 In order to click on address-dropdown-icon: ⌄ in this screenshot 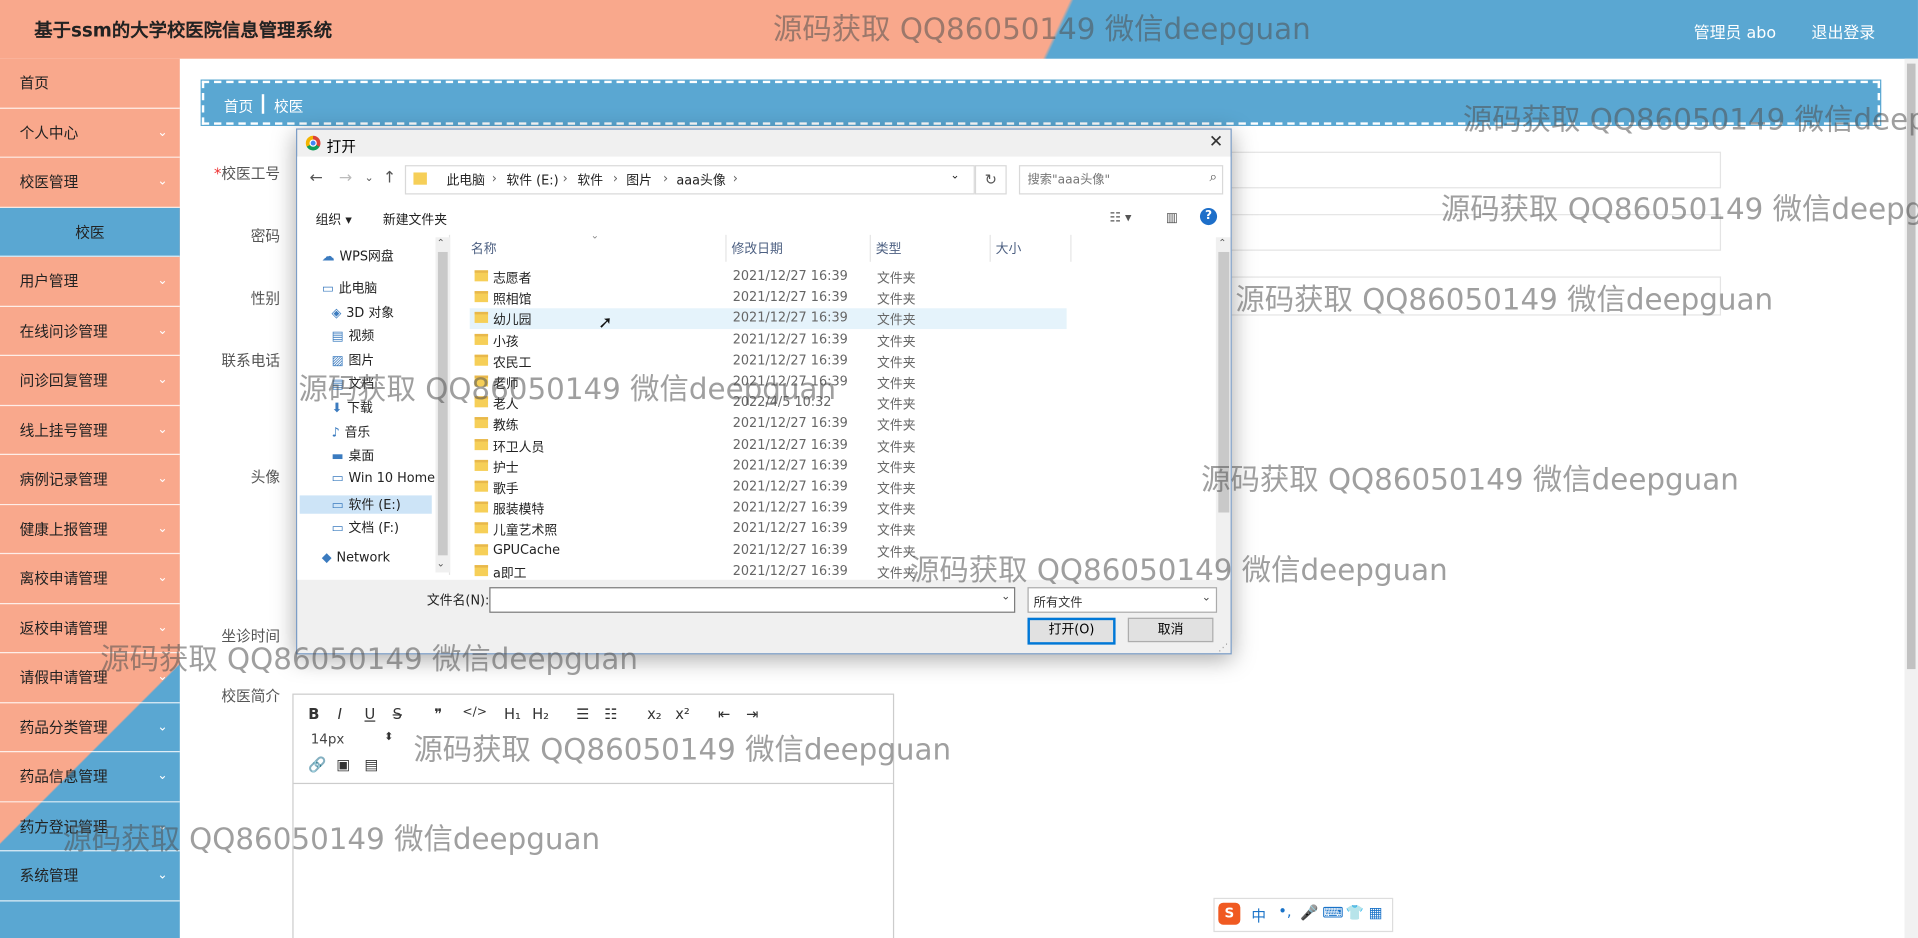, I will do `click(954, 176)`.